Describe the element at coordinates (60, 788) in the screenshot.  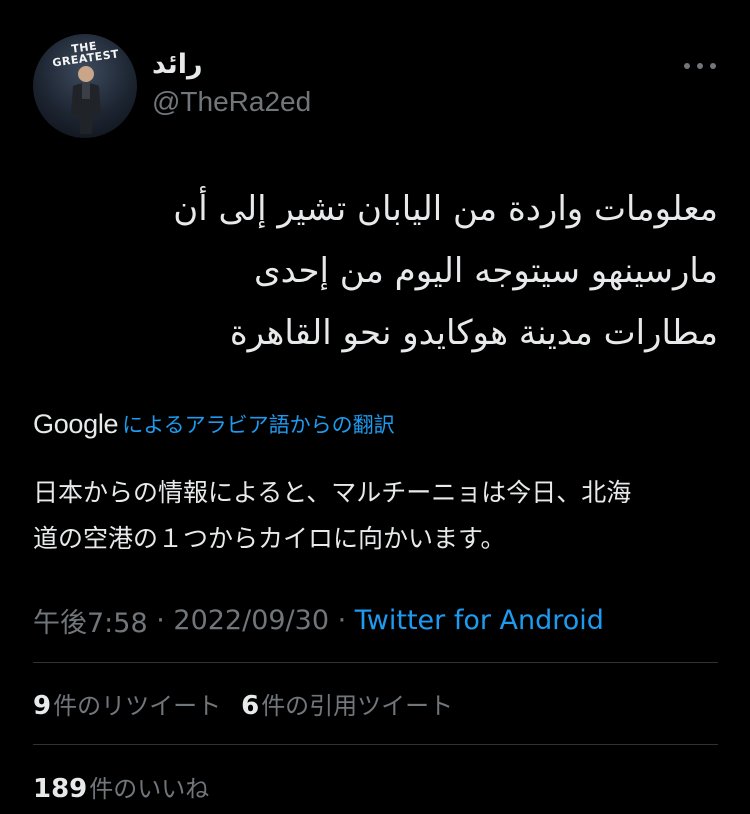
I see `likes-count: 189` at that location.